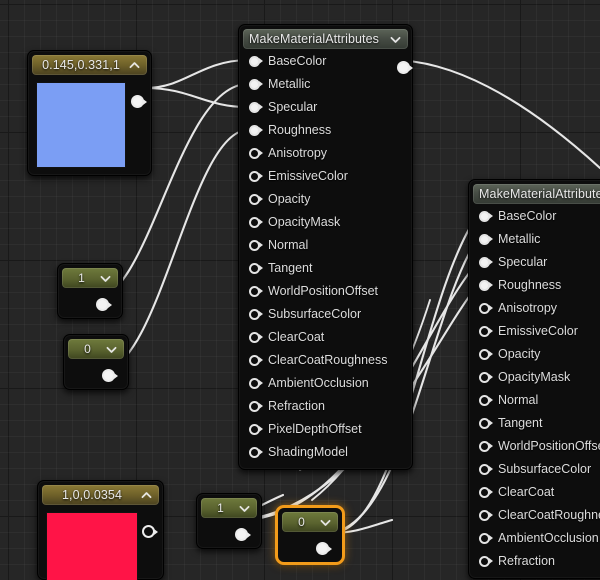 This screenshot has height=580, width=600. What do you see at coordinates (96, 362) in the screenshot?
I see `node-scalar-zero-a: 0` at bounding box center [96, 362].